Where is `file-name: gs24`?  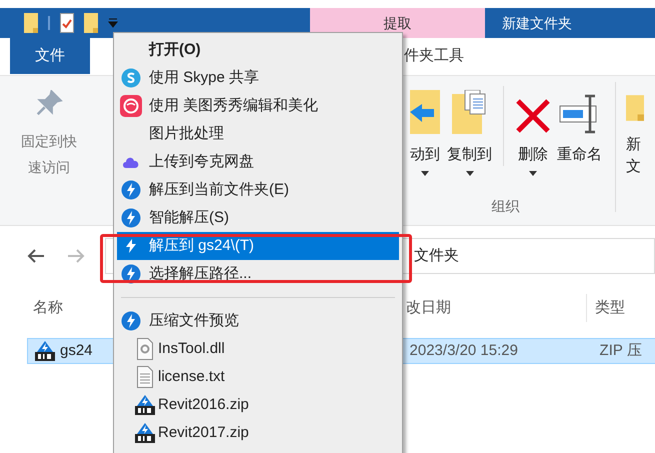 file-name: gs24 is located at coordinates (76, 350).